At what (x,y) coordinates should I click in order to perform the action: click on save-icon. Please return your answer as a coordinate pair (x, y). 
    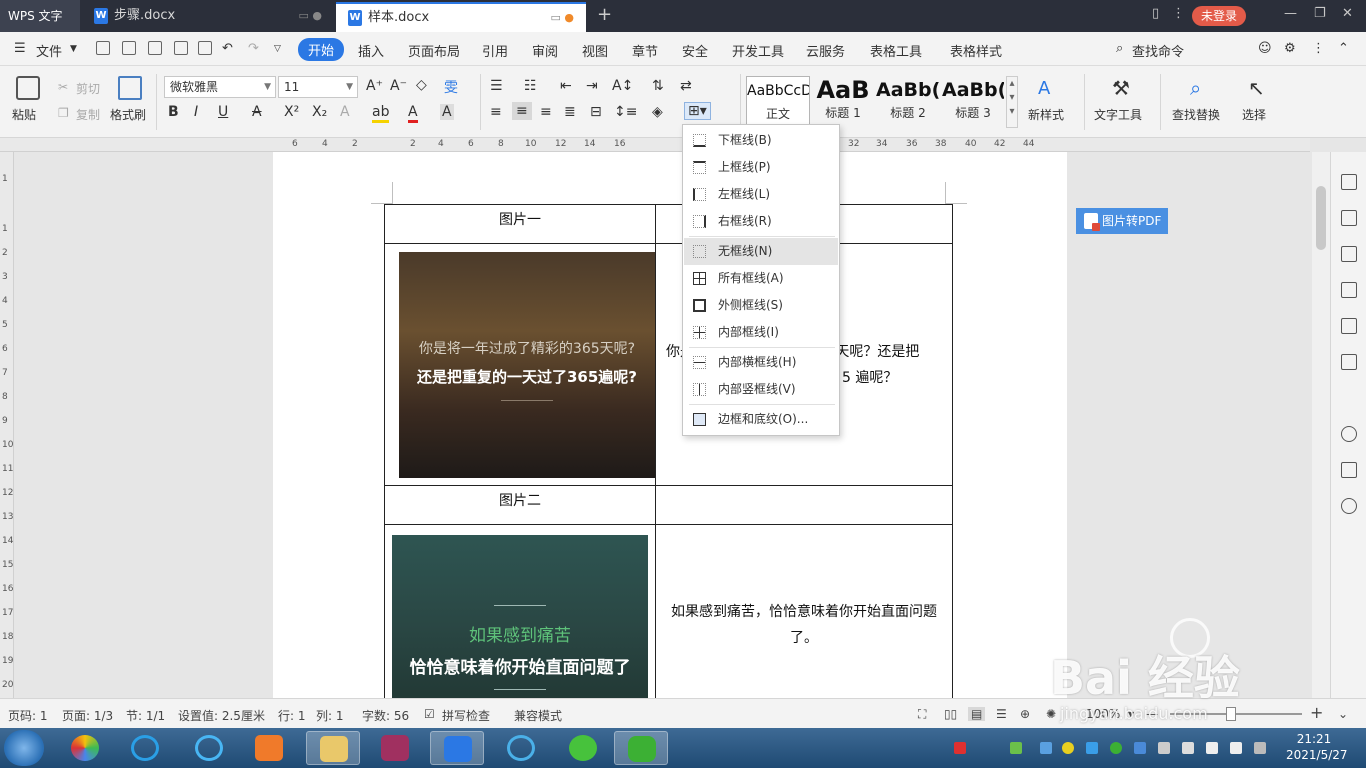
    Looking at the image, I should click on (129, 48).